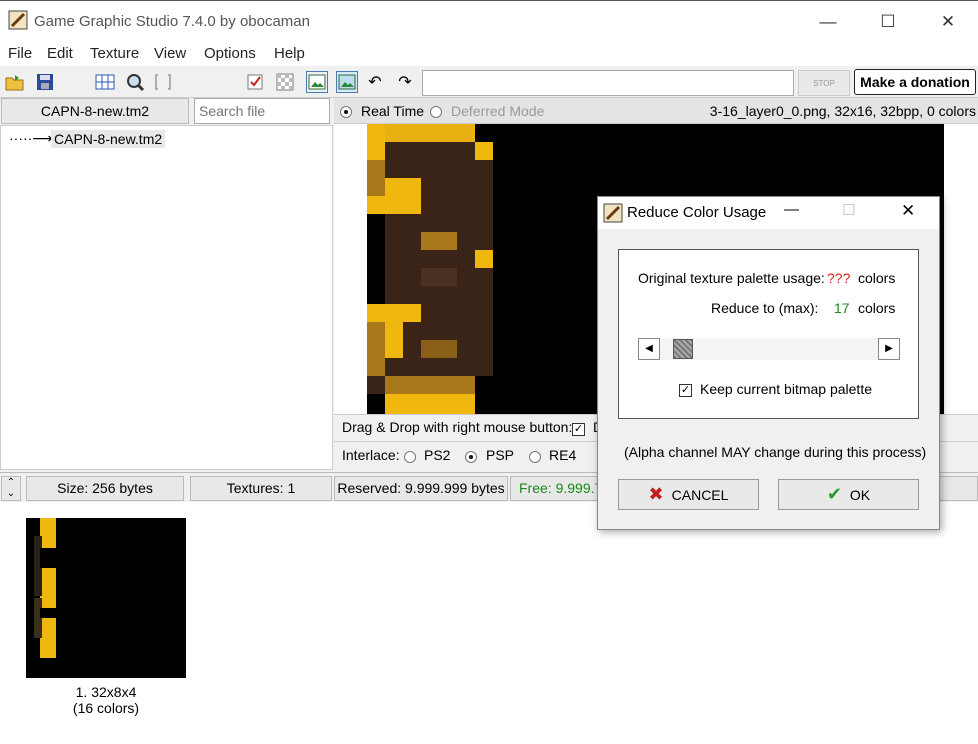 The image size is (978, 744). I want to click on size-status: Size: 256 bytes, so click(105, 488).